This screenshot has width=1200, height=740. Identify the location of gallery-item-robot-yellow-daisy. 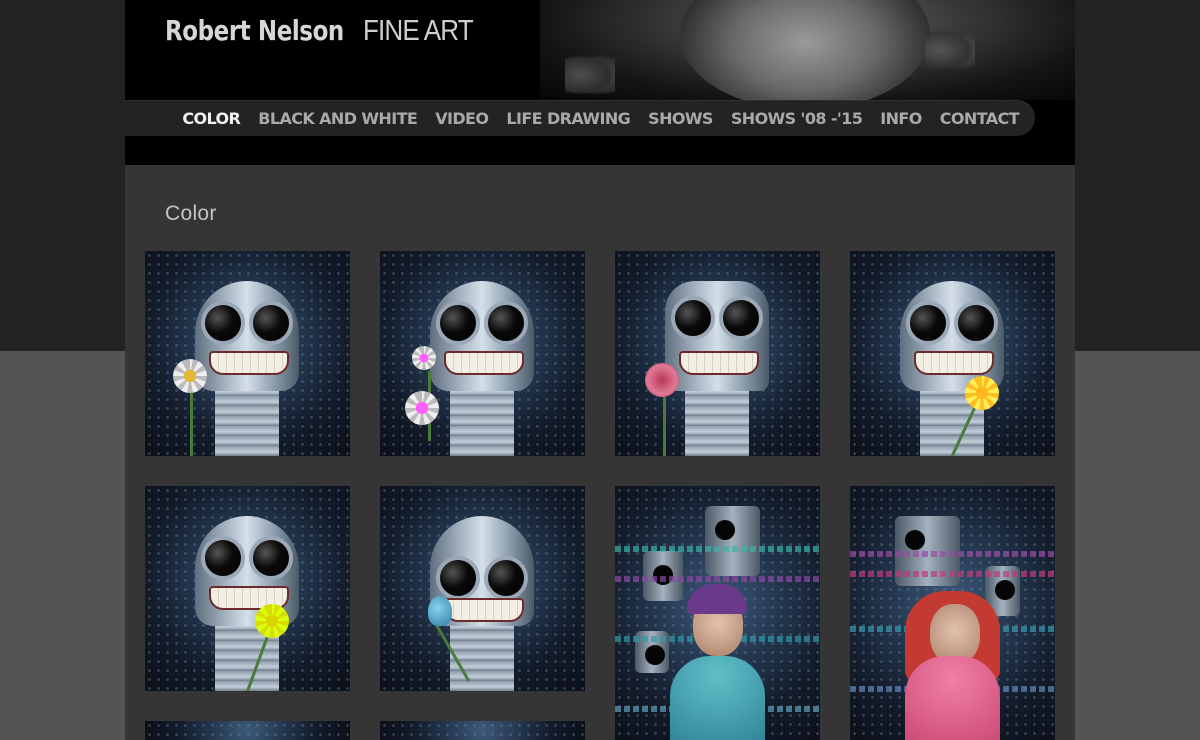
(247, 588).